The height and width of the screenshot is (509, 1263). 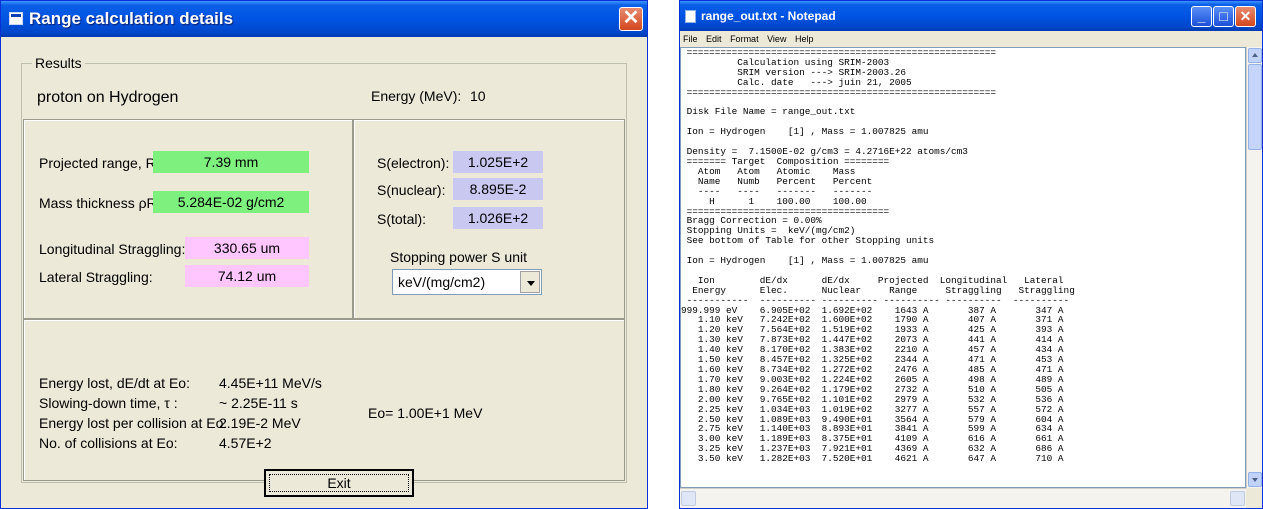 What do you see at coordinates (631, 19) in the screenshot?
I see `close-button: ✕` at bounding box center [631, 19].